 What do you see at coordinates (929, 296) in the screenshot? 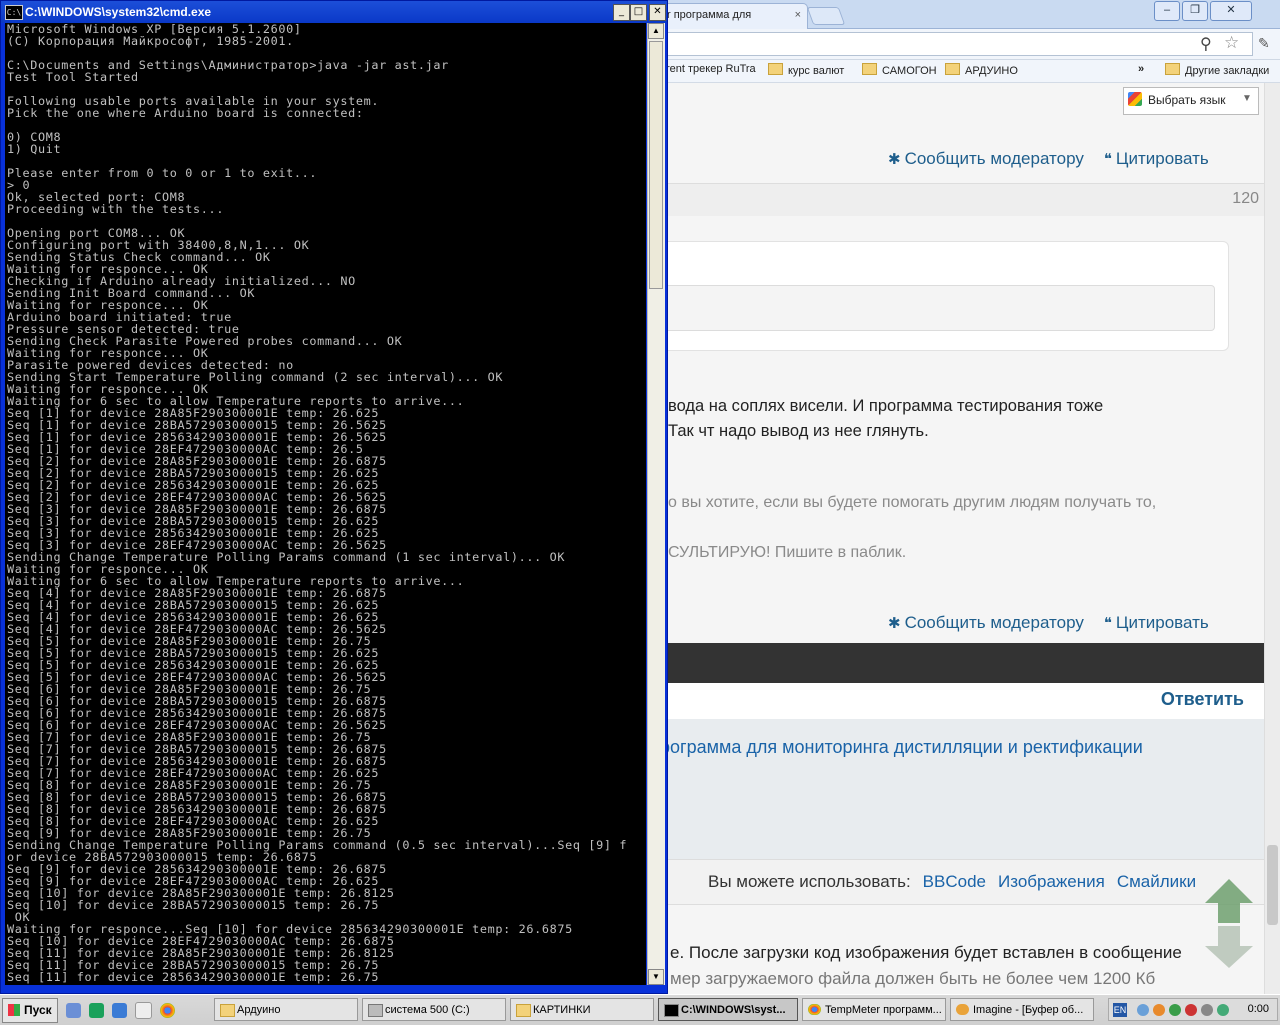
I see `quote-box` at bounding box center [929, 296].